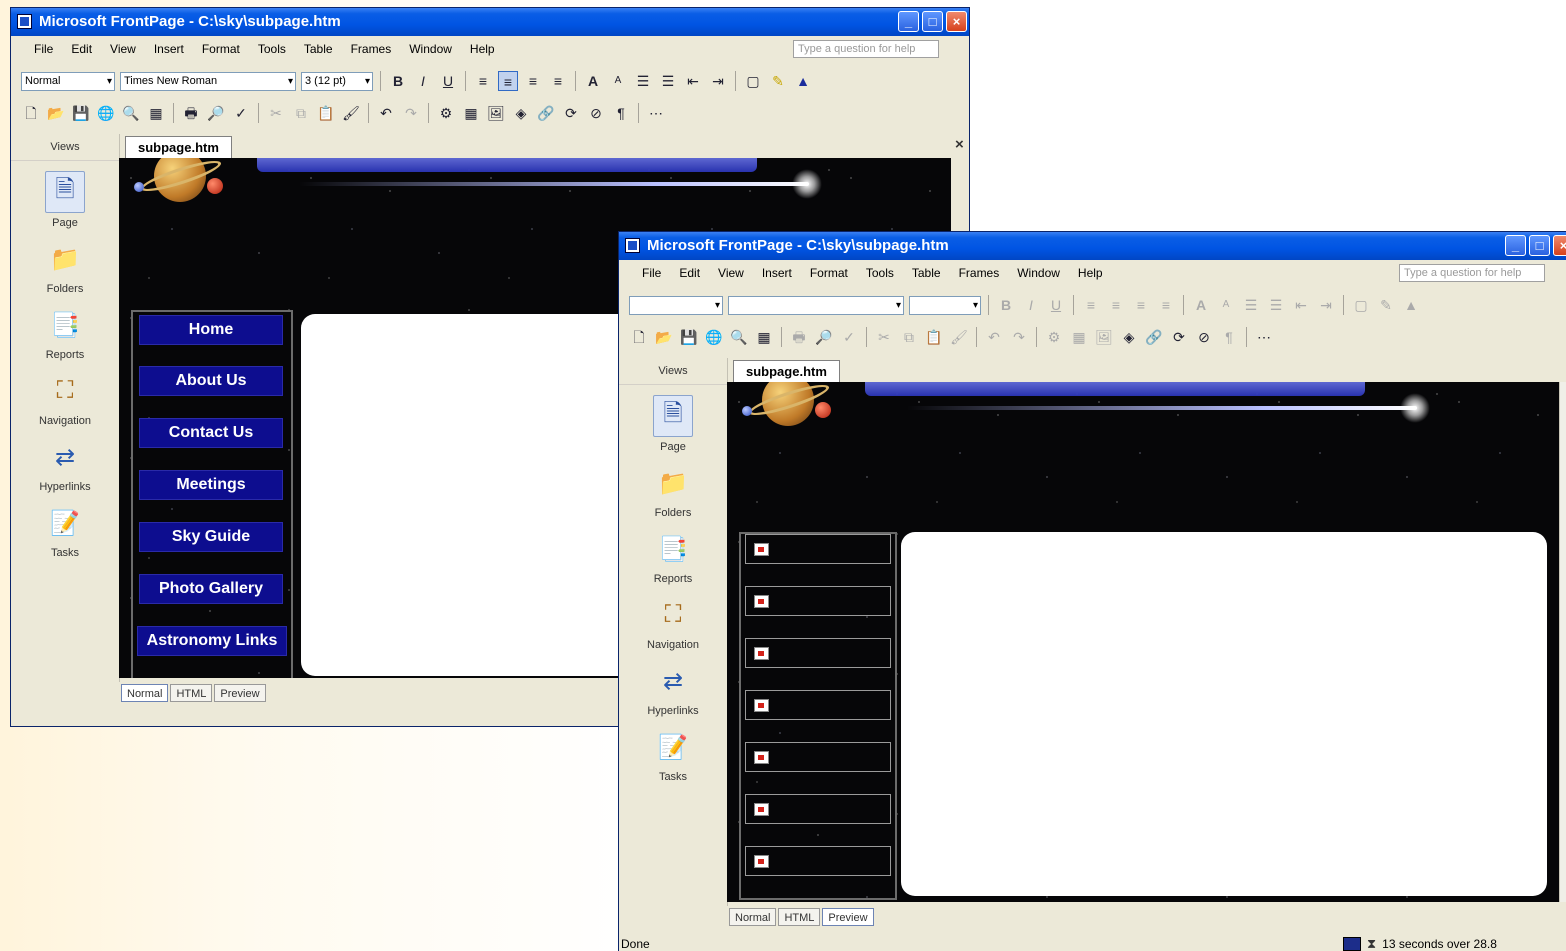 Image resolution: width=1566 pixels, height=951 pixels. Describe the element at coordinates (673, 424) in the screenshot. I see `view-page: 🗎 Page` at that location.